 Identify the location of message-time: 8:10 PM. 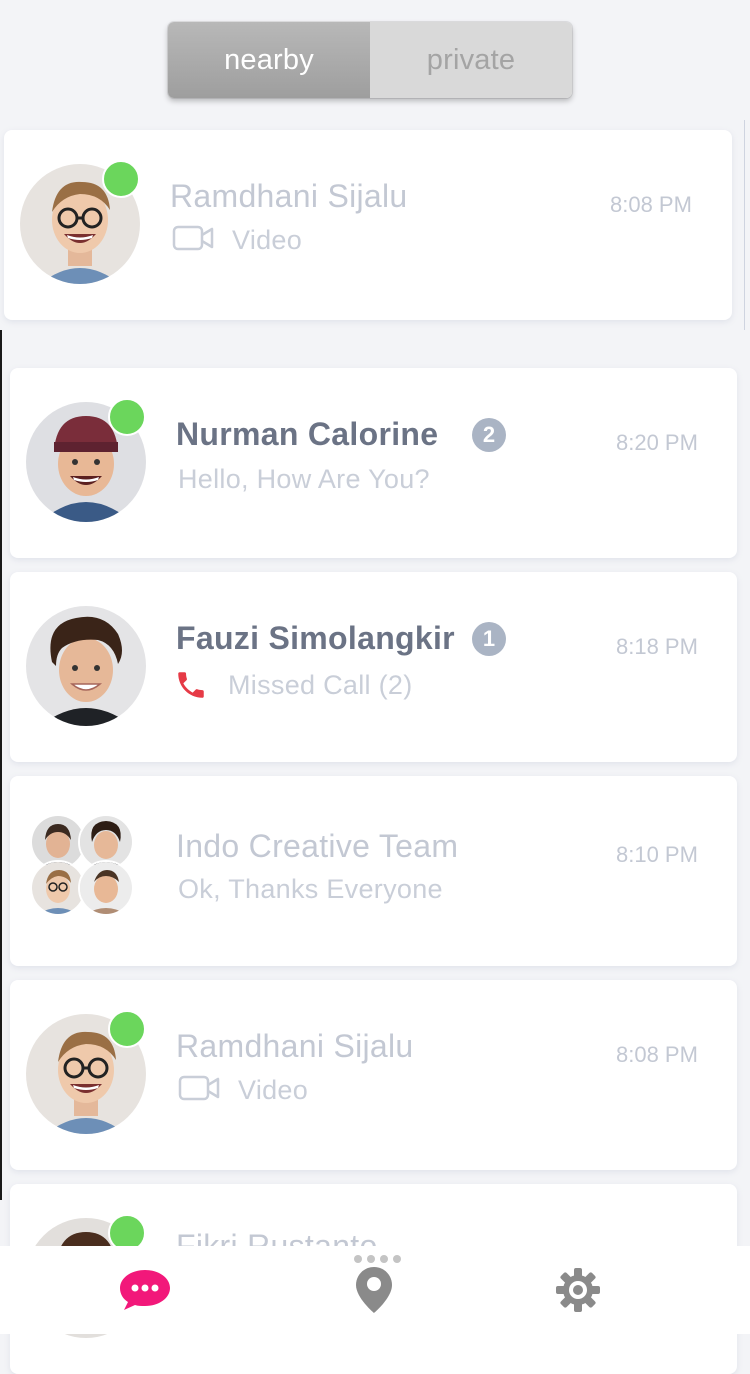
(657, 854).